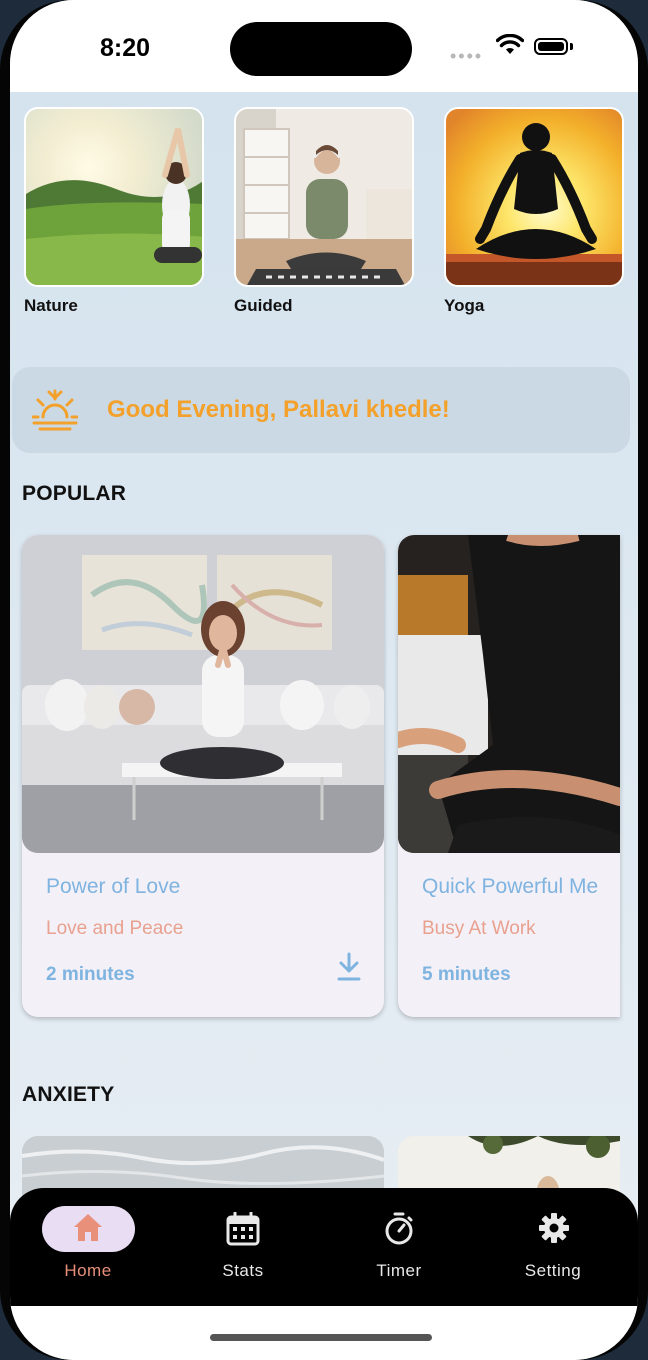 This screenshot has height=1360, width=648. Describe the element at coordinates (510, 44) in the screenshot. I see `wifi-icon` at that location.